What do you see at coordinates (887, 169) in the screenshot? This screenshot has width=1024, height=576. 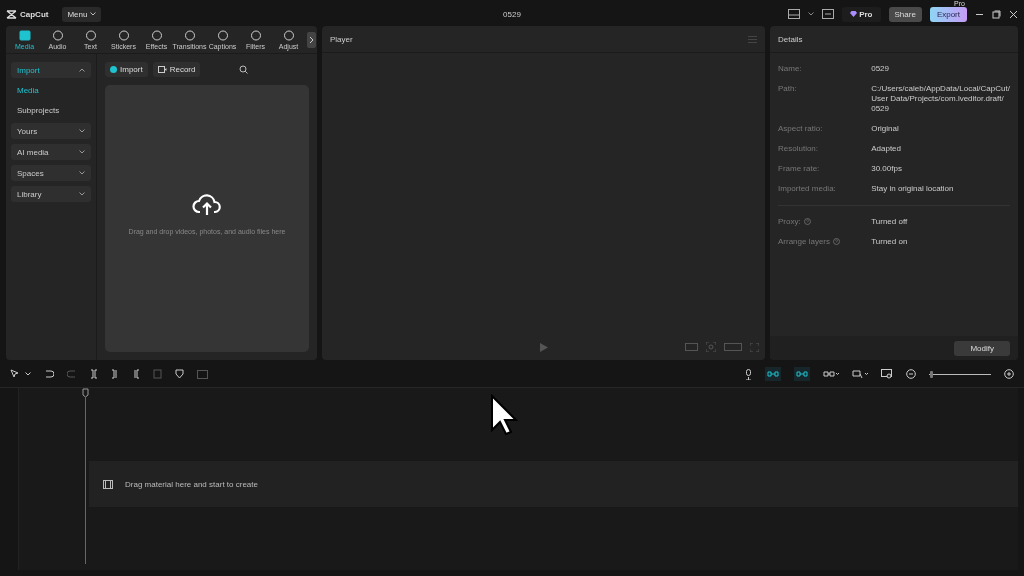 I see `detail-value: 30.00fps` at bounding box center [887, 169].